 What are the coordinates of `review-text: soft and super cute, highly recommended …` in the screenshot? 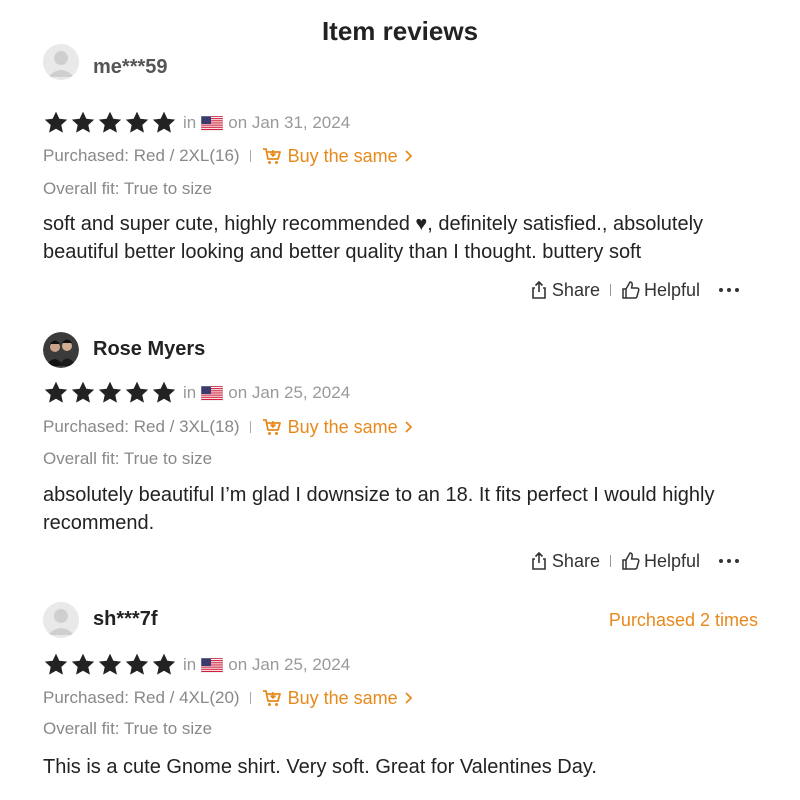 It's located at (373, 238).